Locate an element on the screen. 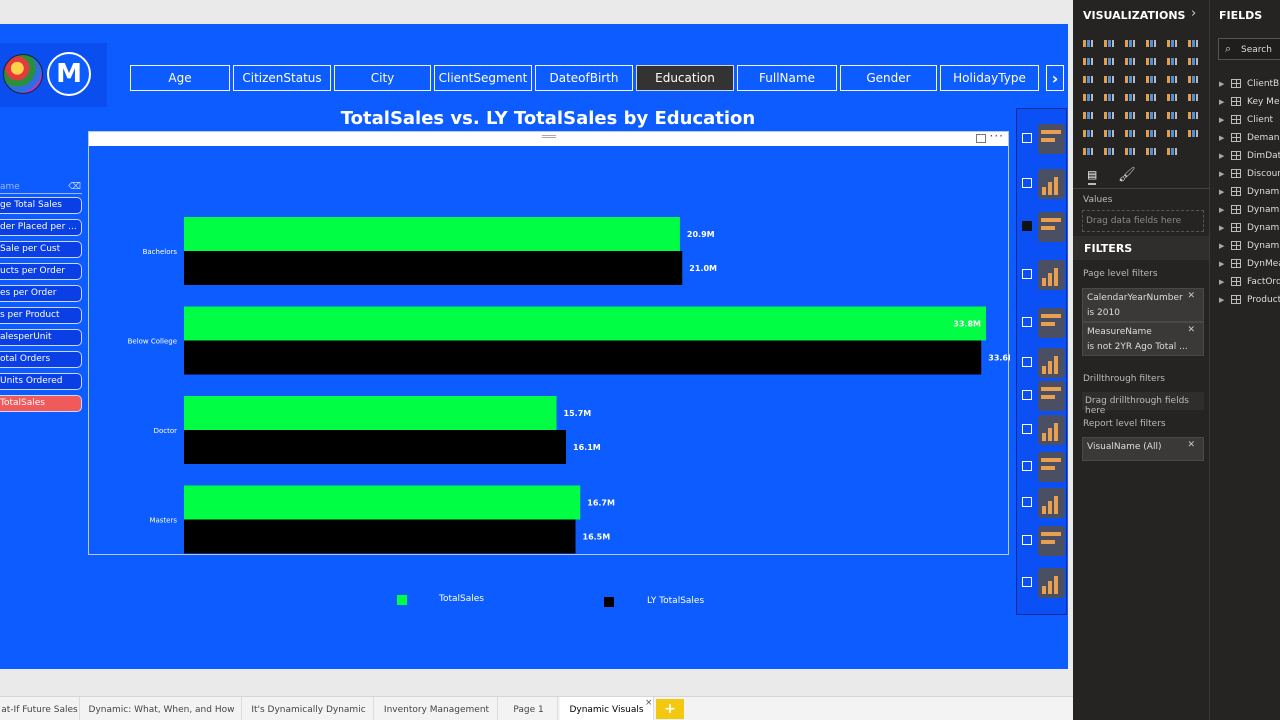  slicer-button-age: Age is located at coordinates (180, 78).